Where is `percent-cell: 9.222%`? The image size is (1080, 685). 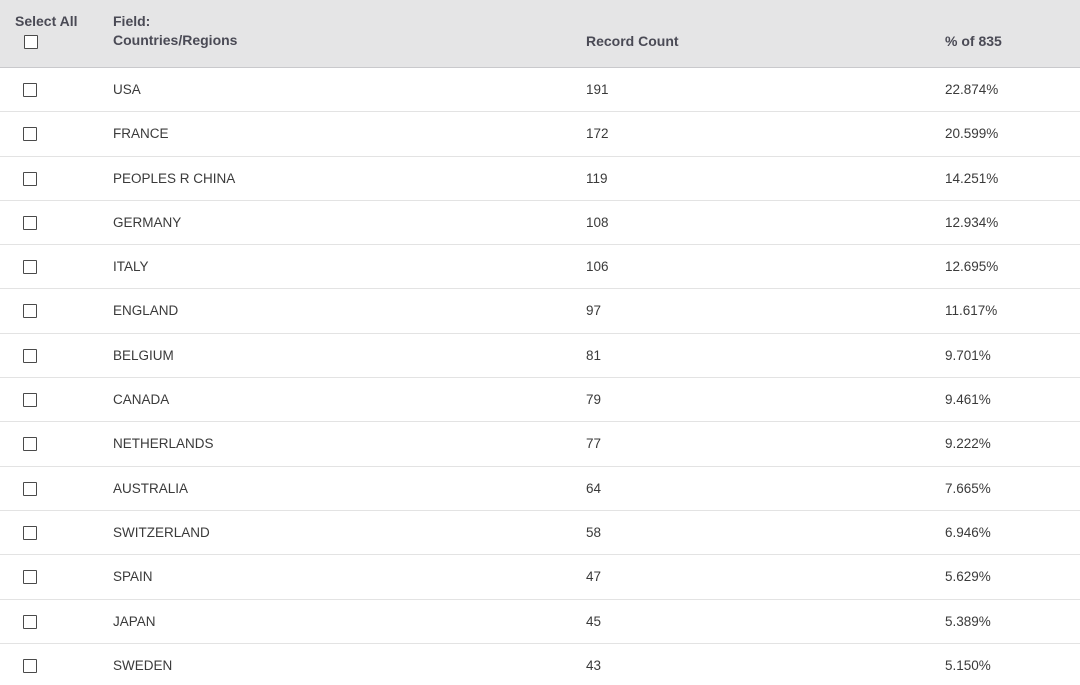
percent-cell: 9.222% is located at coordinates (968, 444).